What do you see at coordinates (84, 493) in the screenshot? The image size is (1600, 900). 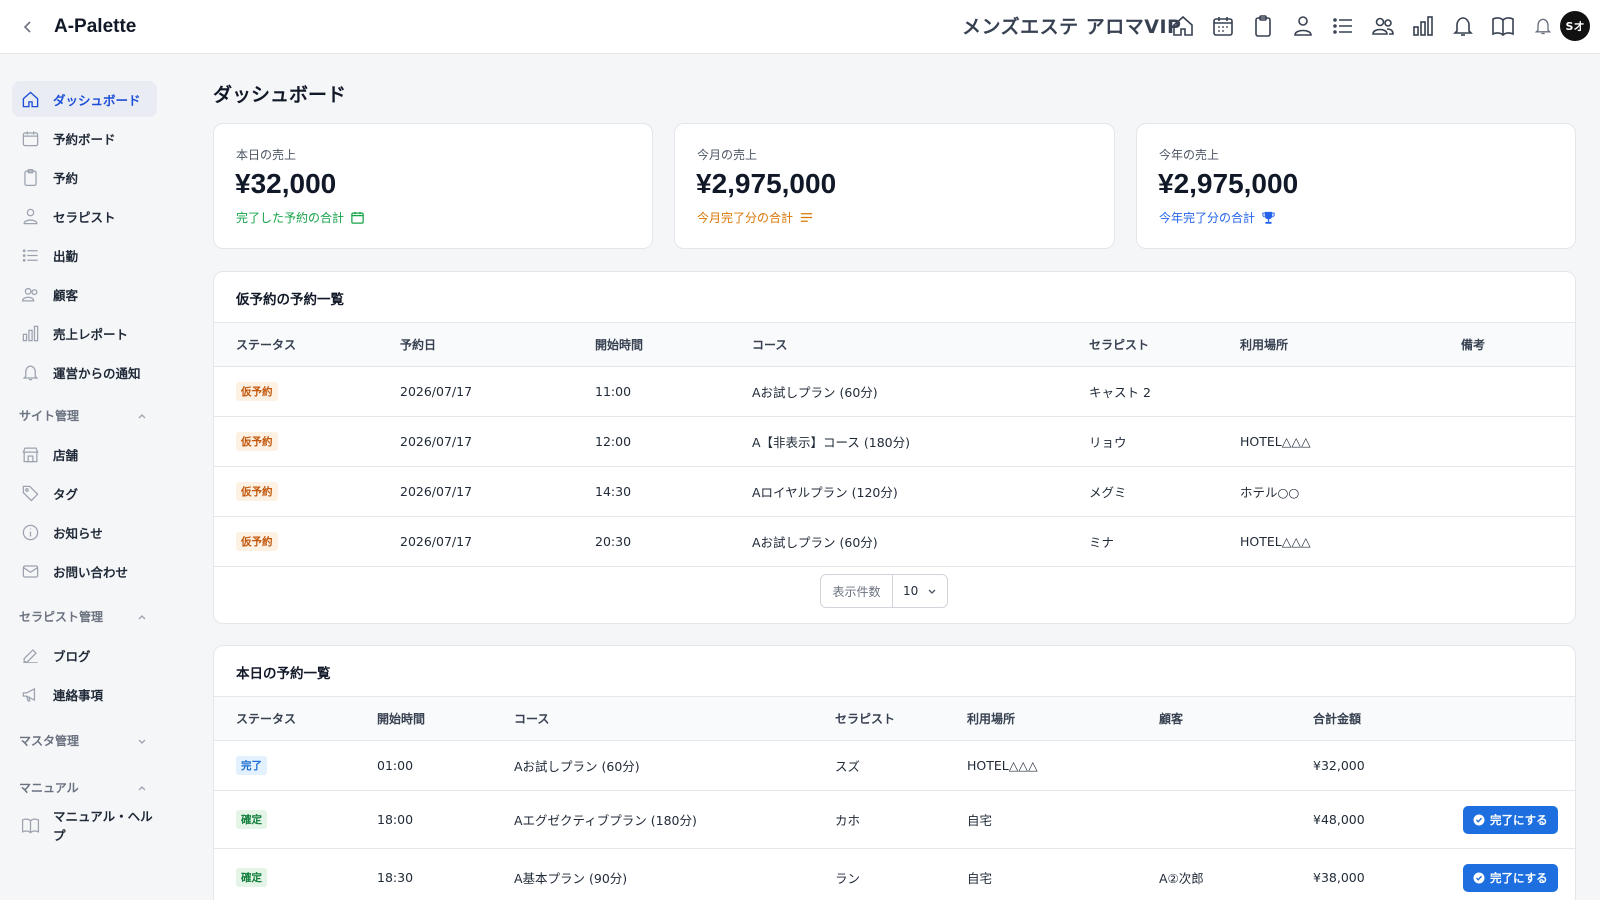 I see `sidebar-item-tags: タグ` at bounding box center [84, 493].